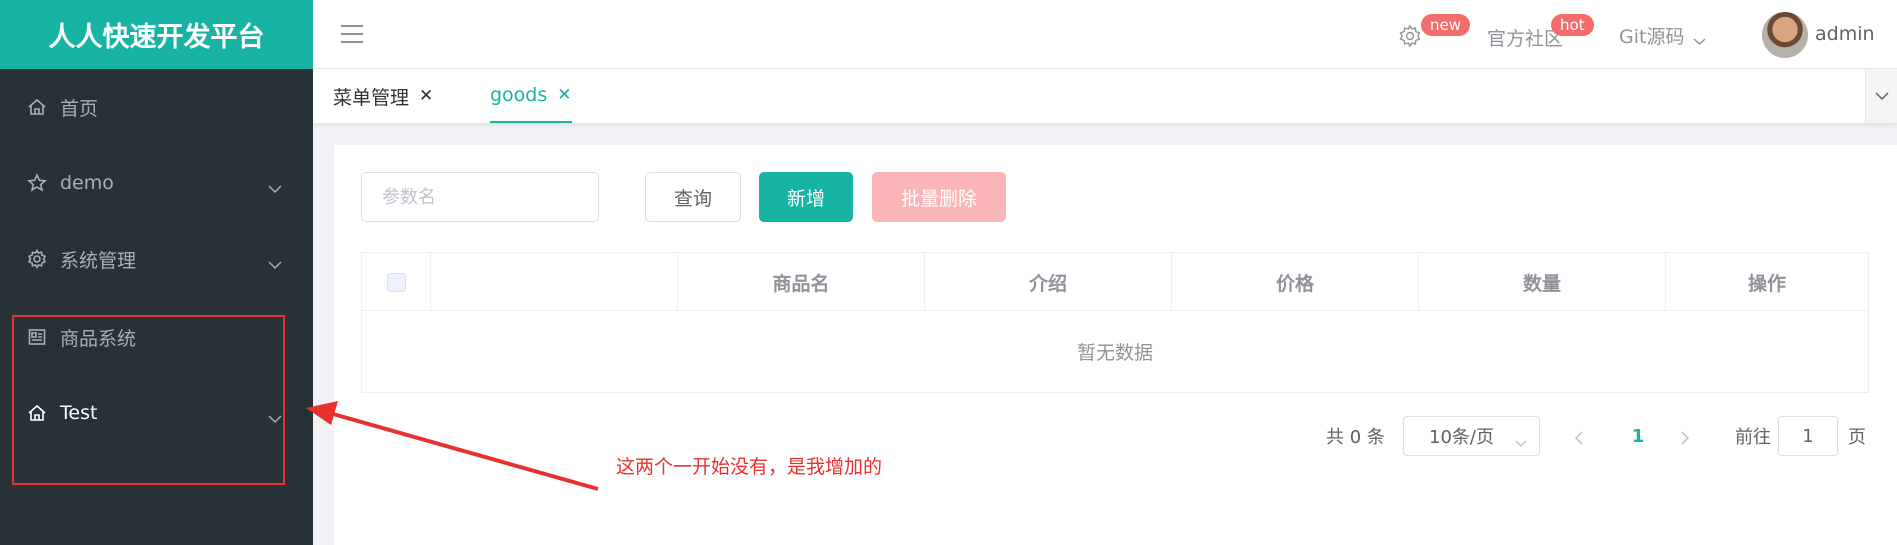 This screenshot has height=545, width=1897. I want to click on tab-label: goods, so click(519, 95).